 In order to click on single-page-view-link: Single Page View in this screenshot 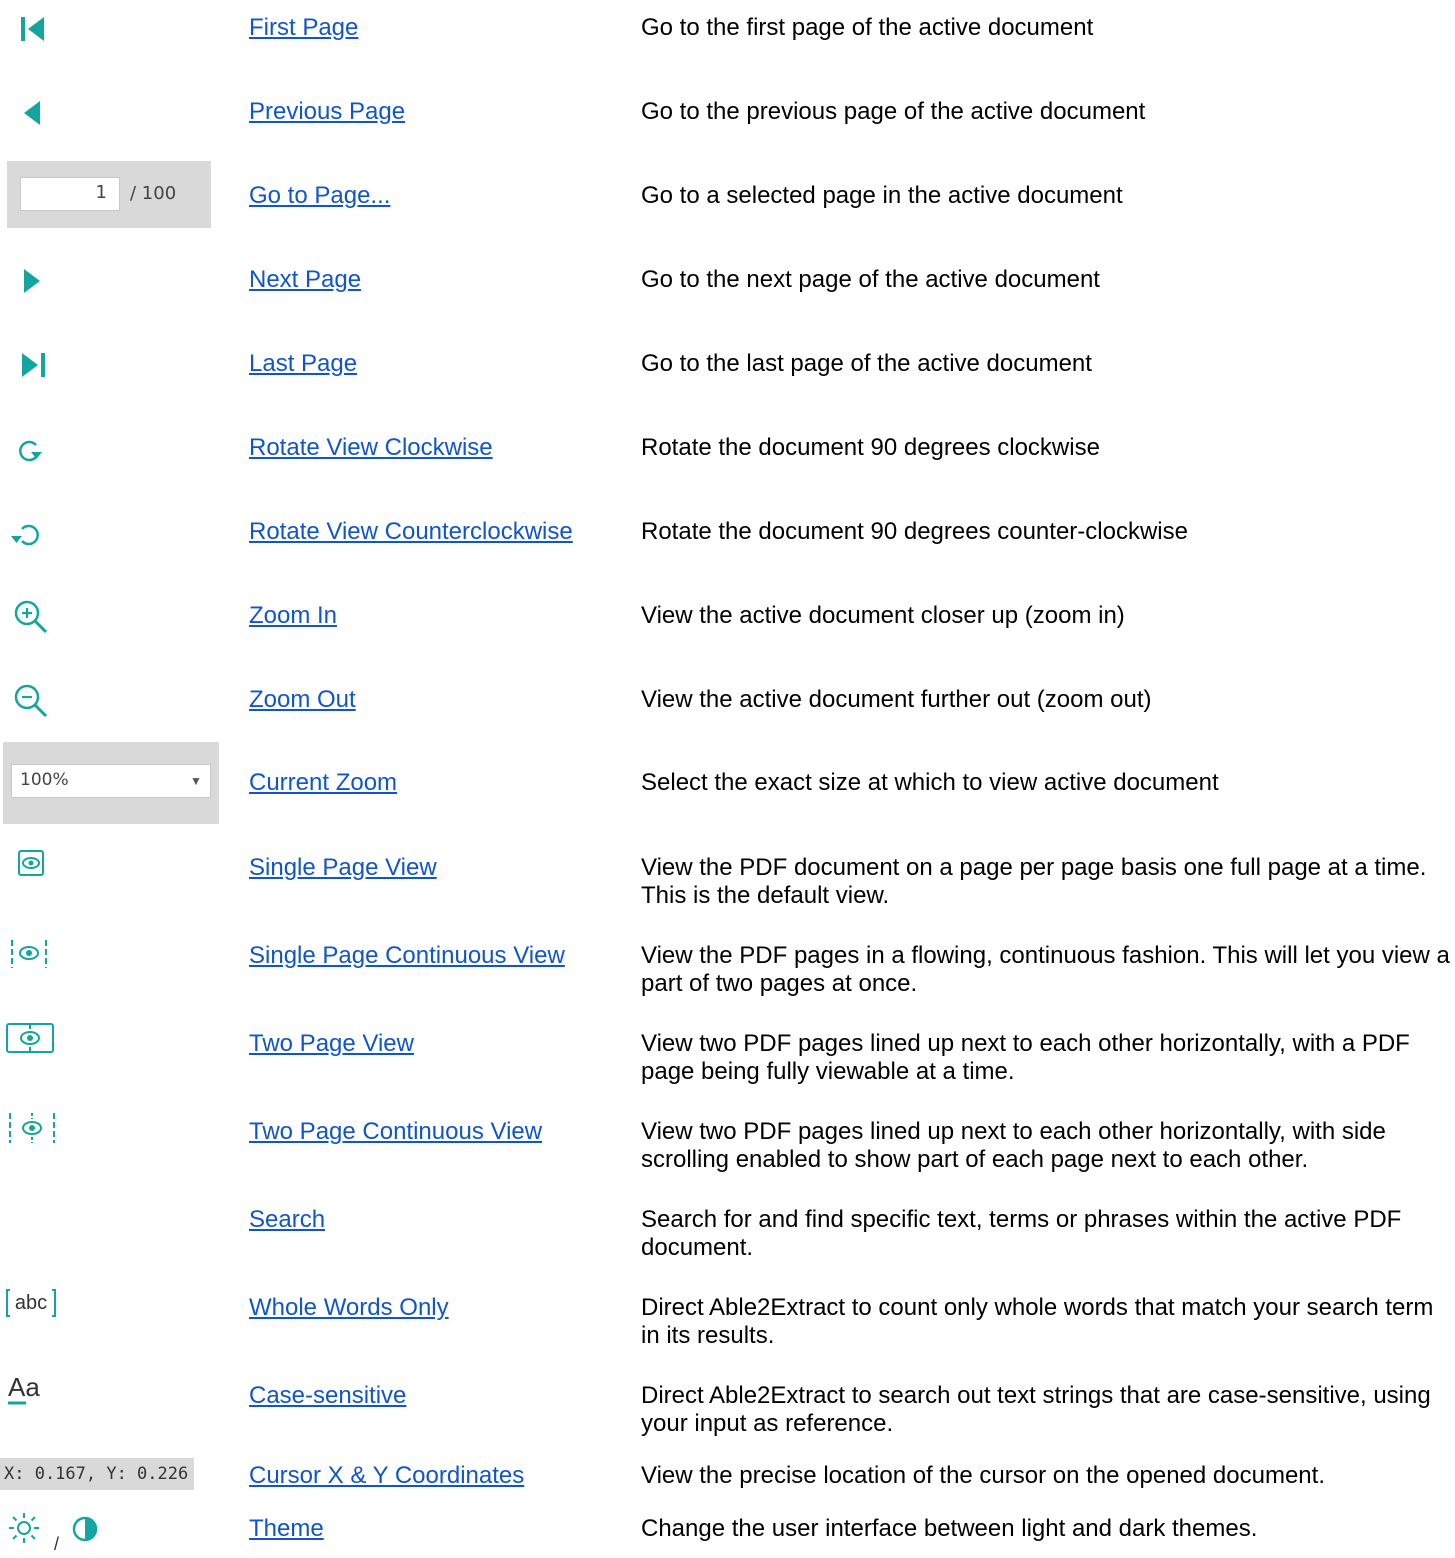, I will do `click(343, 868)`.